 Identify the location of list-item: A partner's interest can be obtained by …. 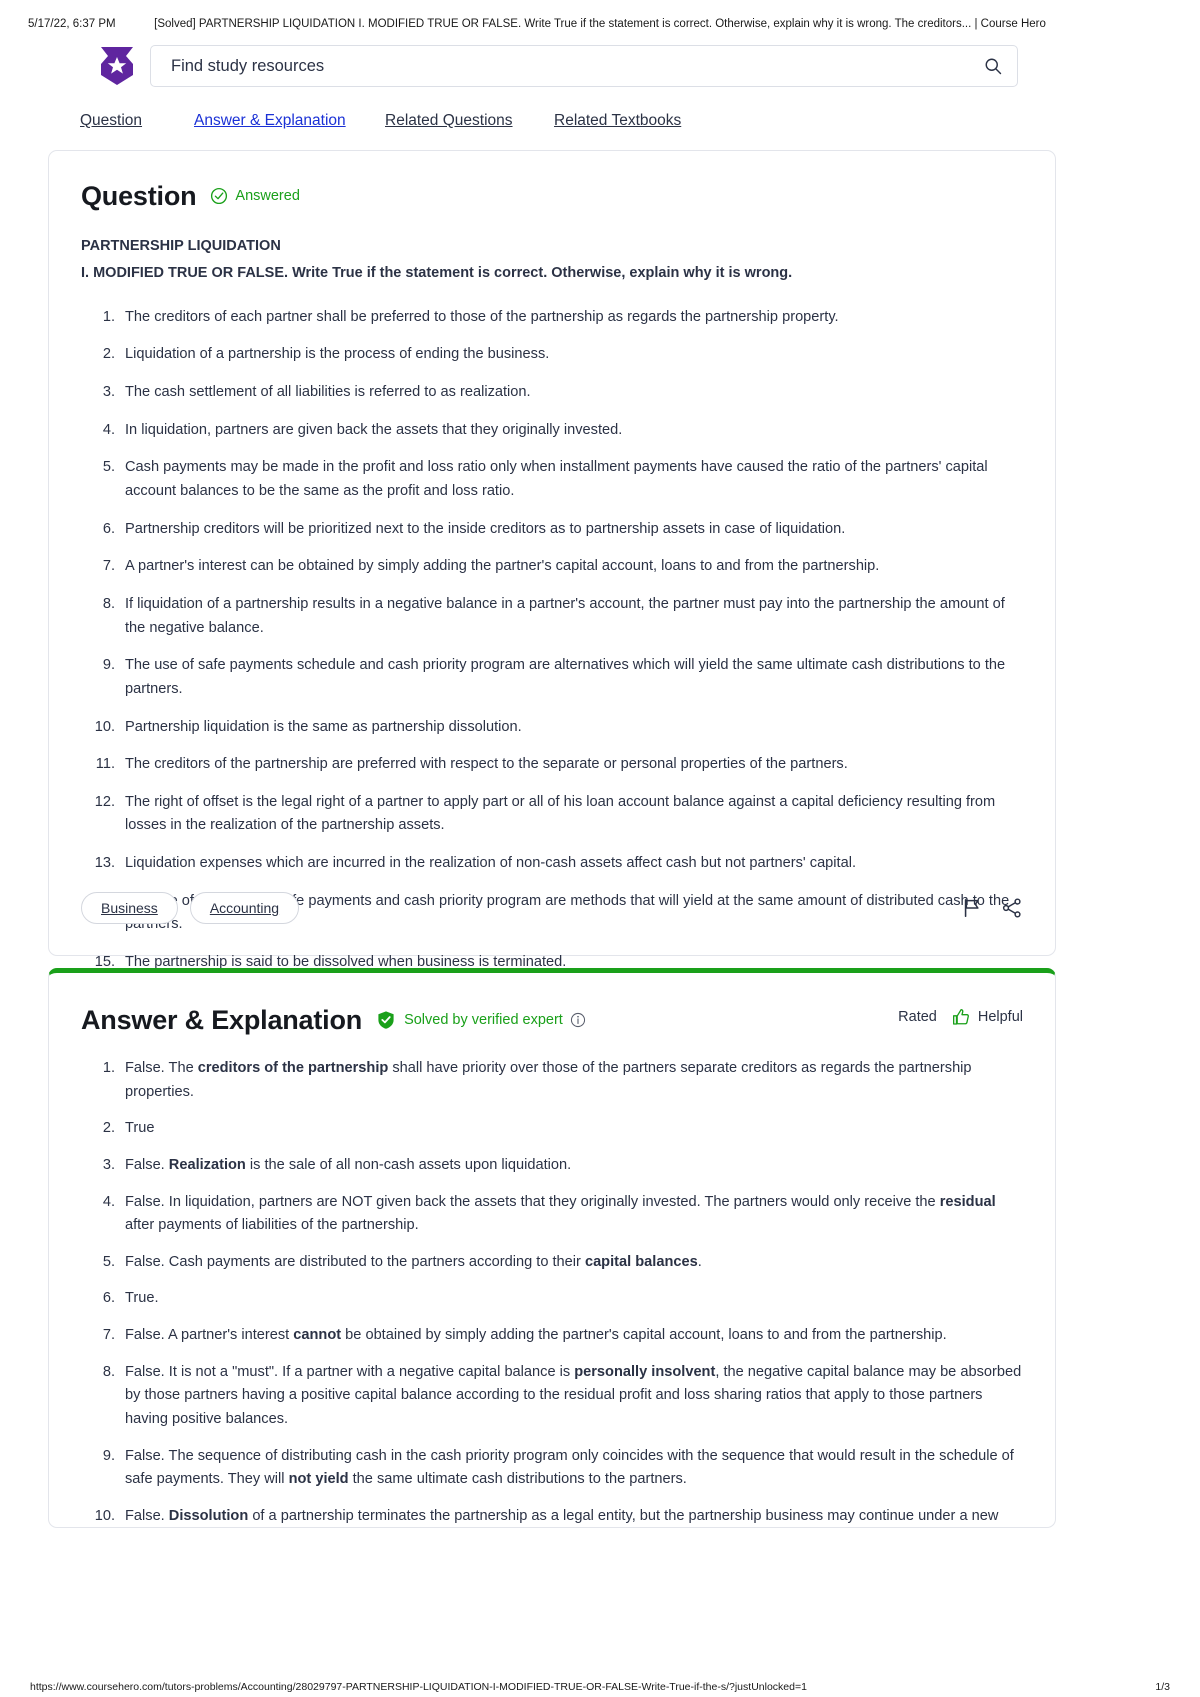
(480, 566).